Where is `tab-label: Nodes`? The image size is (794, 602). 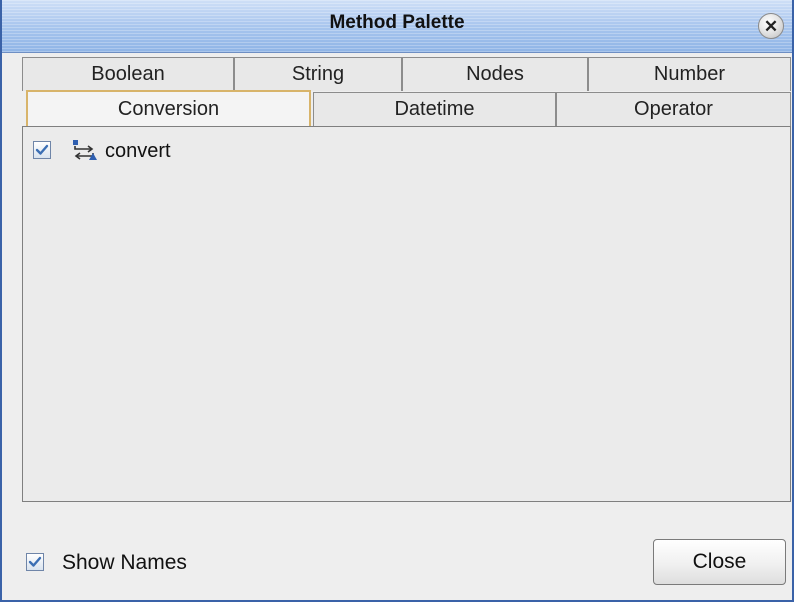
tab-label: Nodes is located at coordinates (495, 74).